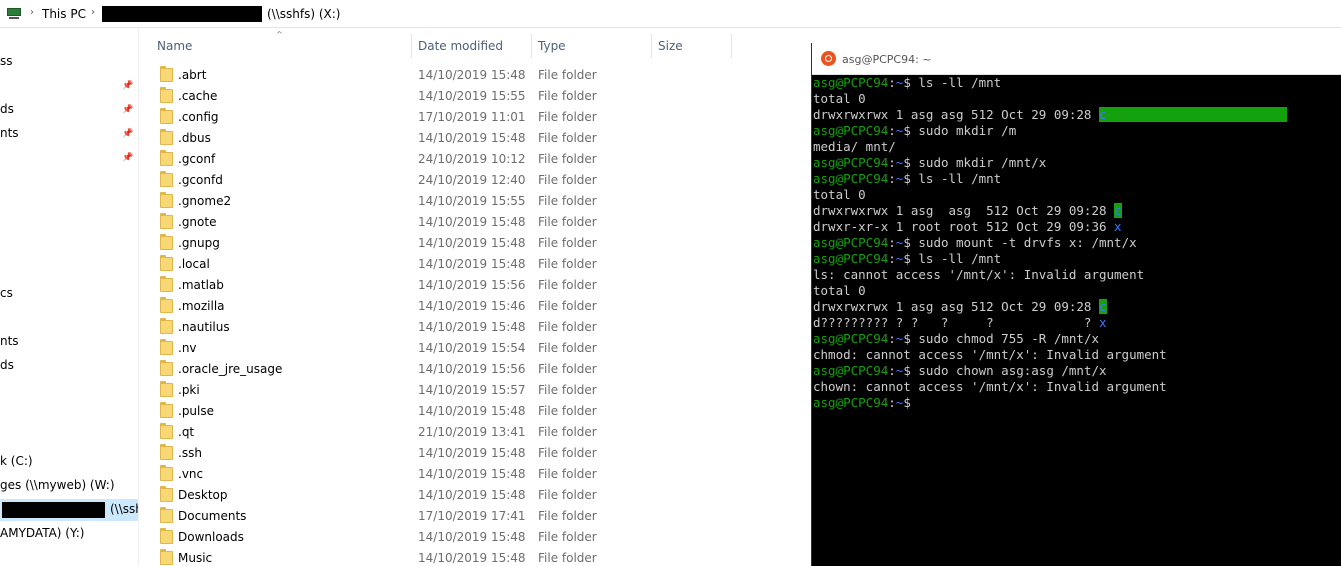 Image resolution: width=1341 pixels, height=566 pixels. What do you see at coordinates (552, 46) in the screenshot?
I see `column-header-type: Type` at bounding box center [552, 46].